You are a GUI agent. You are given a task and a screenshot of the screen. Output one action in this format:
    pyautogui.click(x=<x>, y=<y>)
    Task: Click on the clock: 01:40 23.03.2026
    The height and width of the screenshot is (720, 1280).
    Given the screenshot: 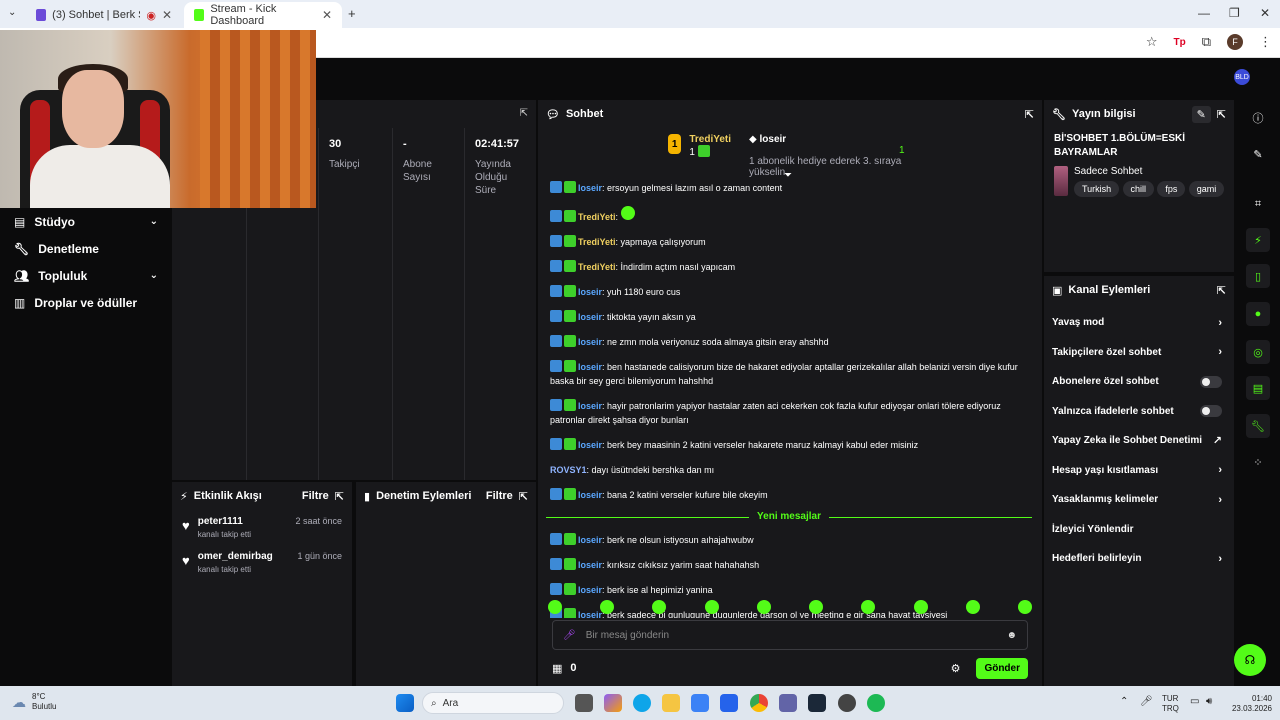 What is the action you would take?
    pyautogui.click(x=1250, y=704)
    